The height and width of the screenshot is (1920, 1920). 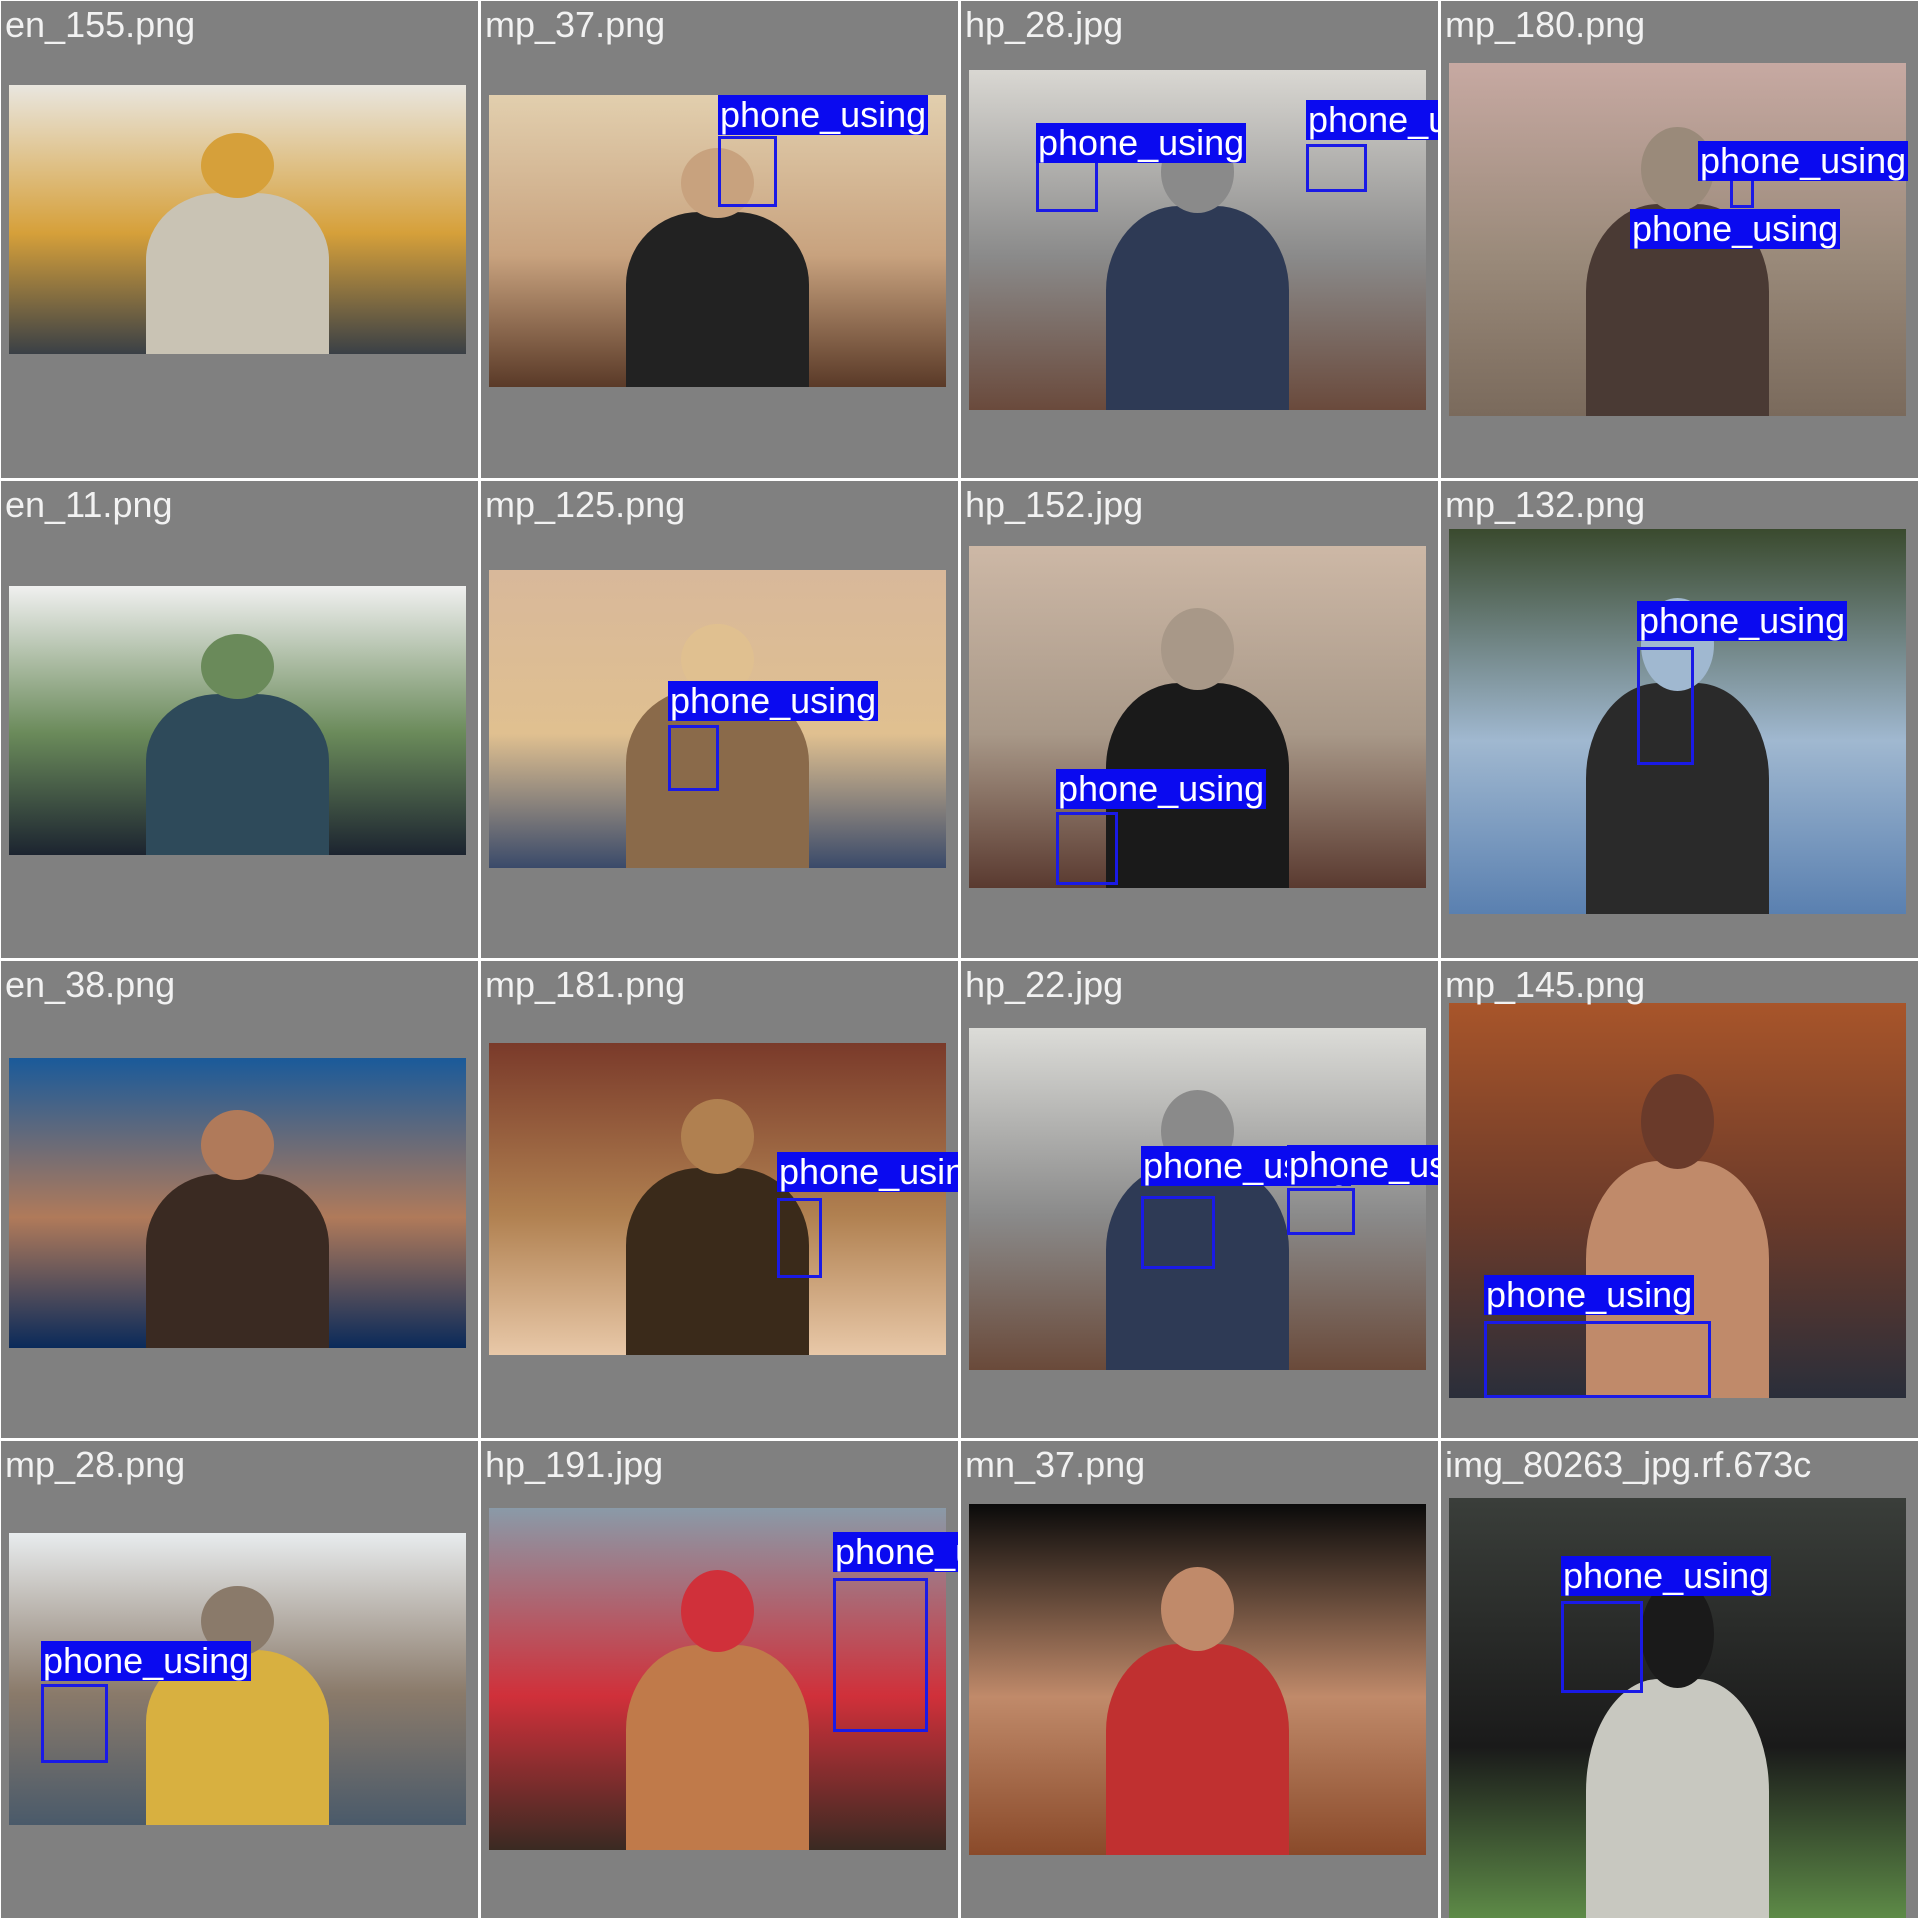 I want to click on tile-filename: hp_191.jpg, so click(x=574, y=1464).